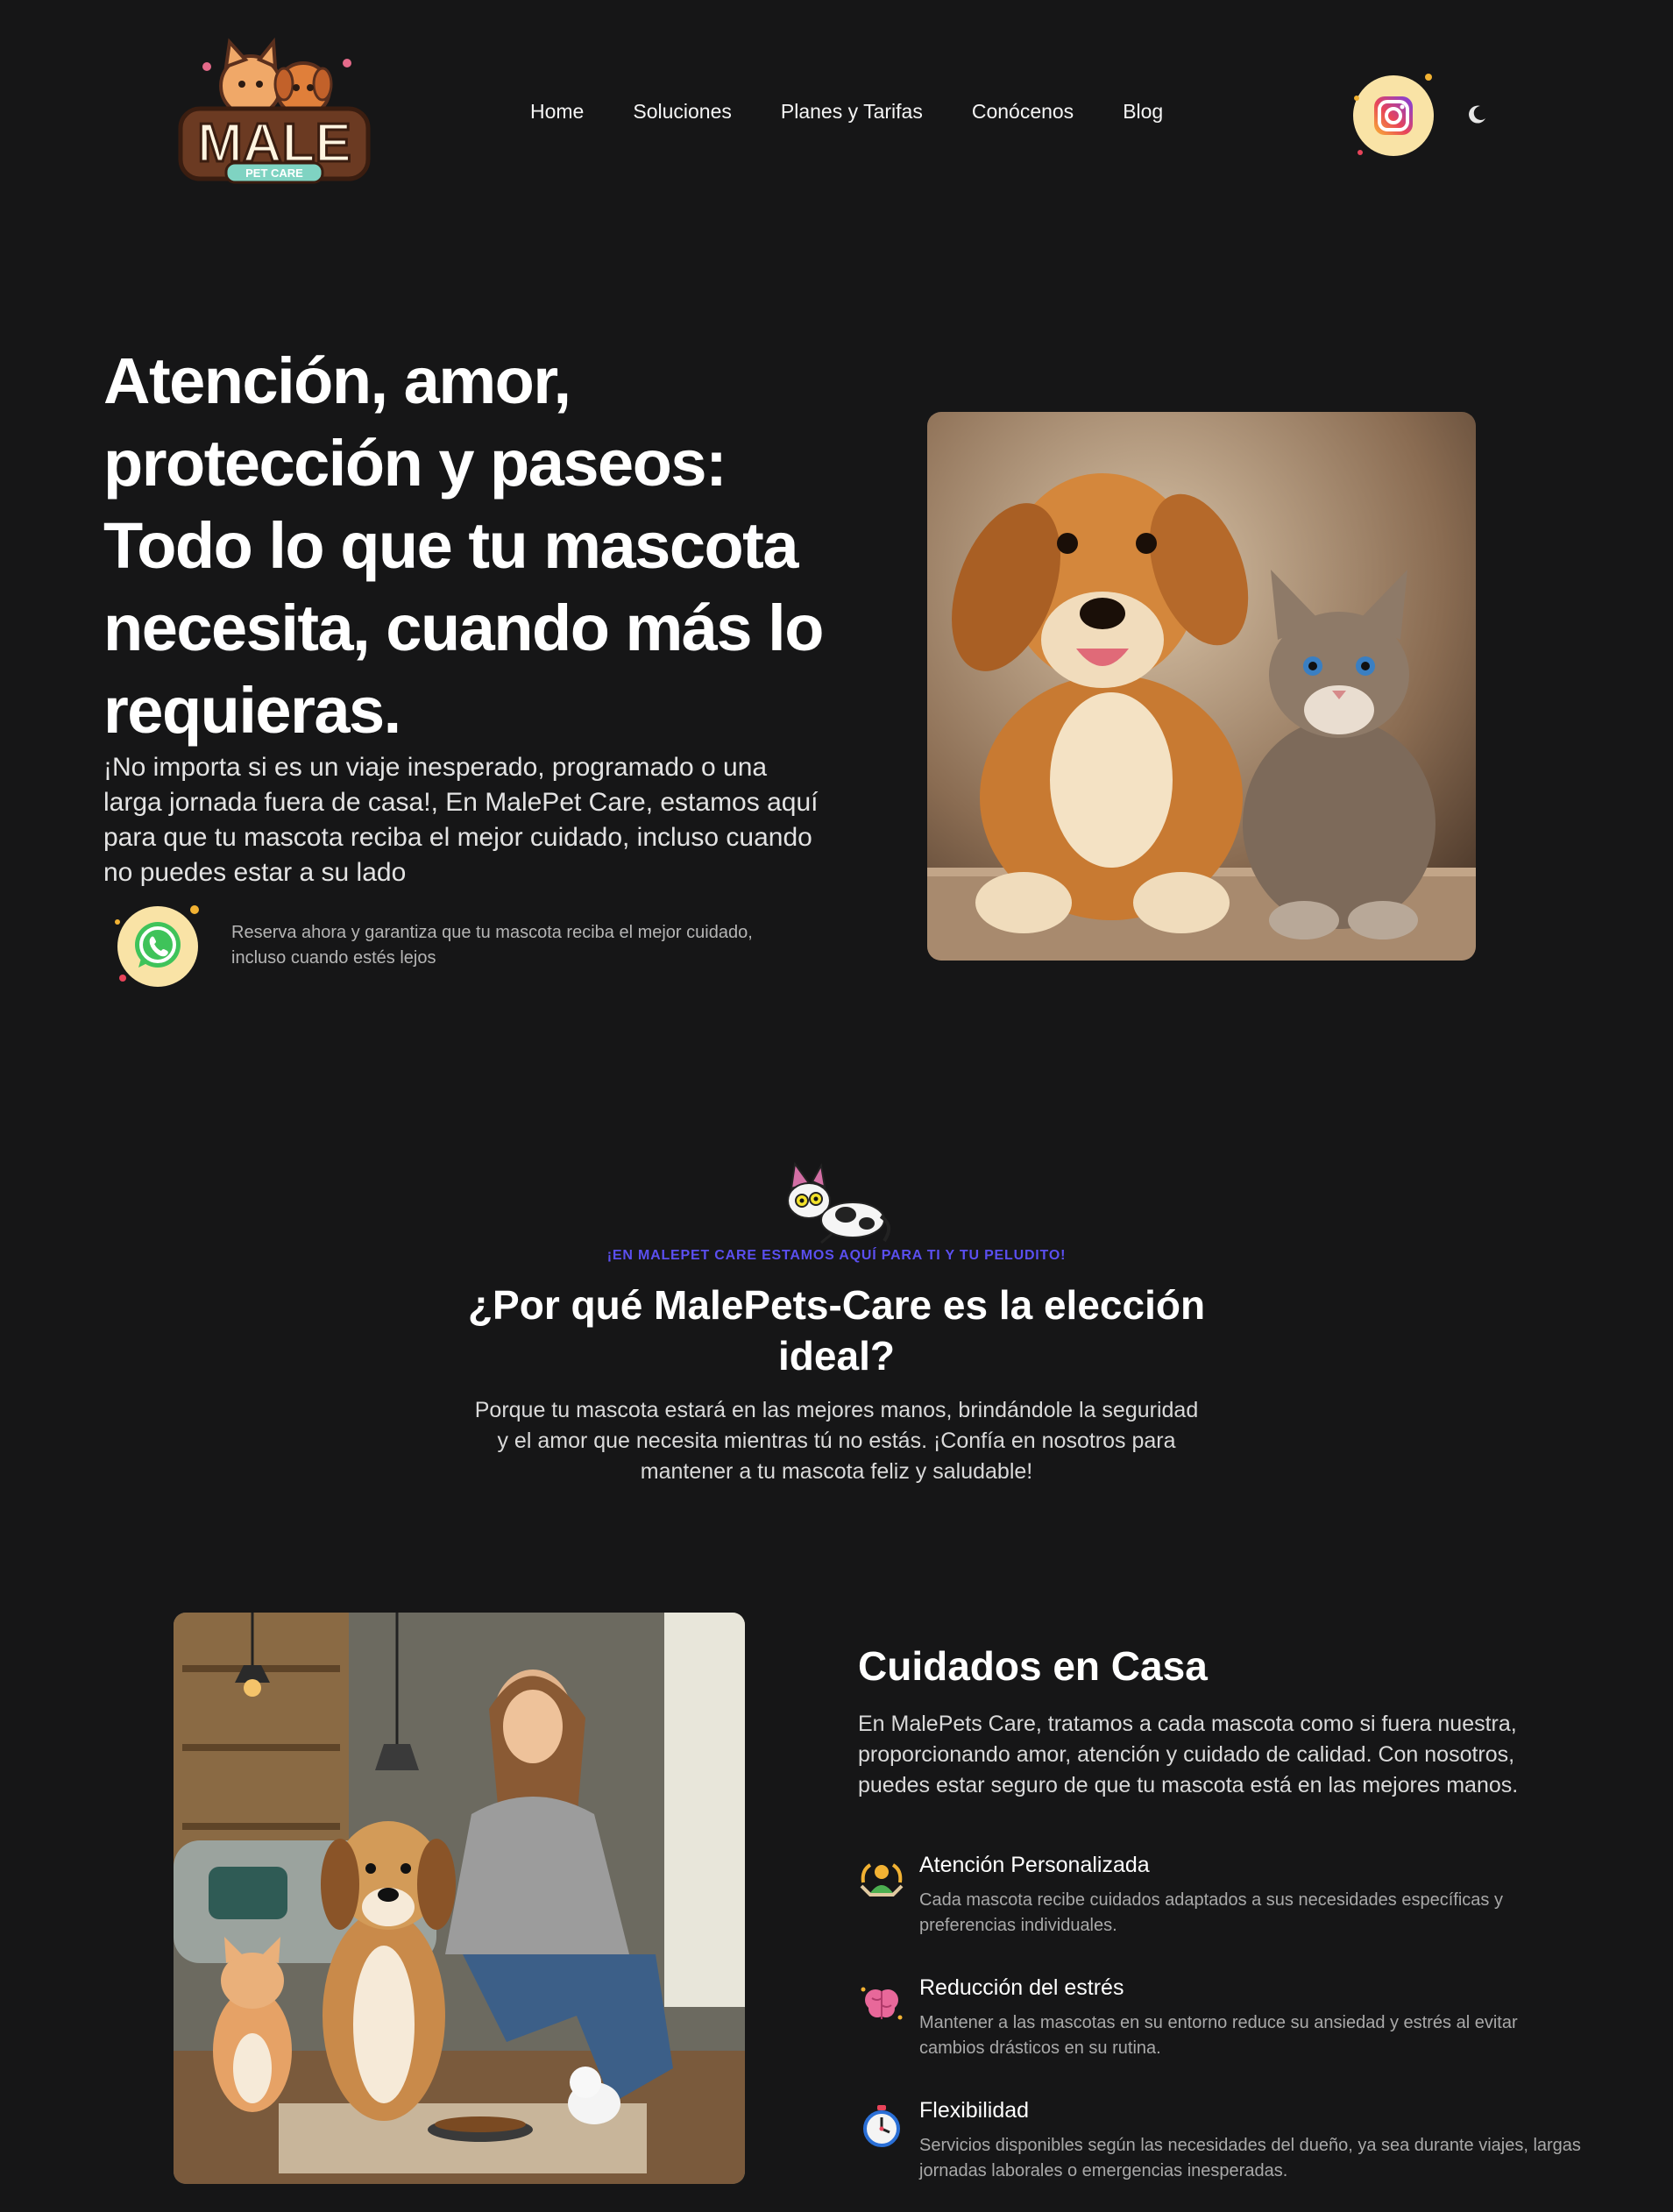 Image resolution: width=1673 pixels, height=2212 pixels. I want to click on nav-home: Home, so click(557, 112).